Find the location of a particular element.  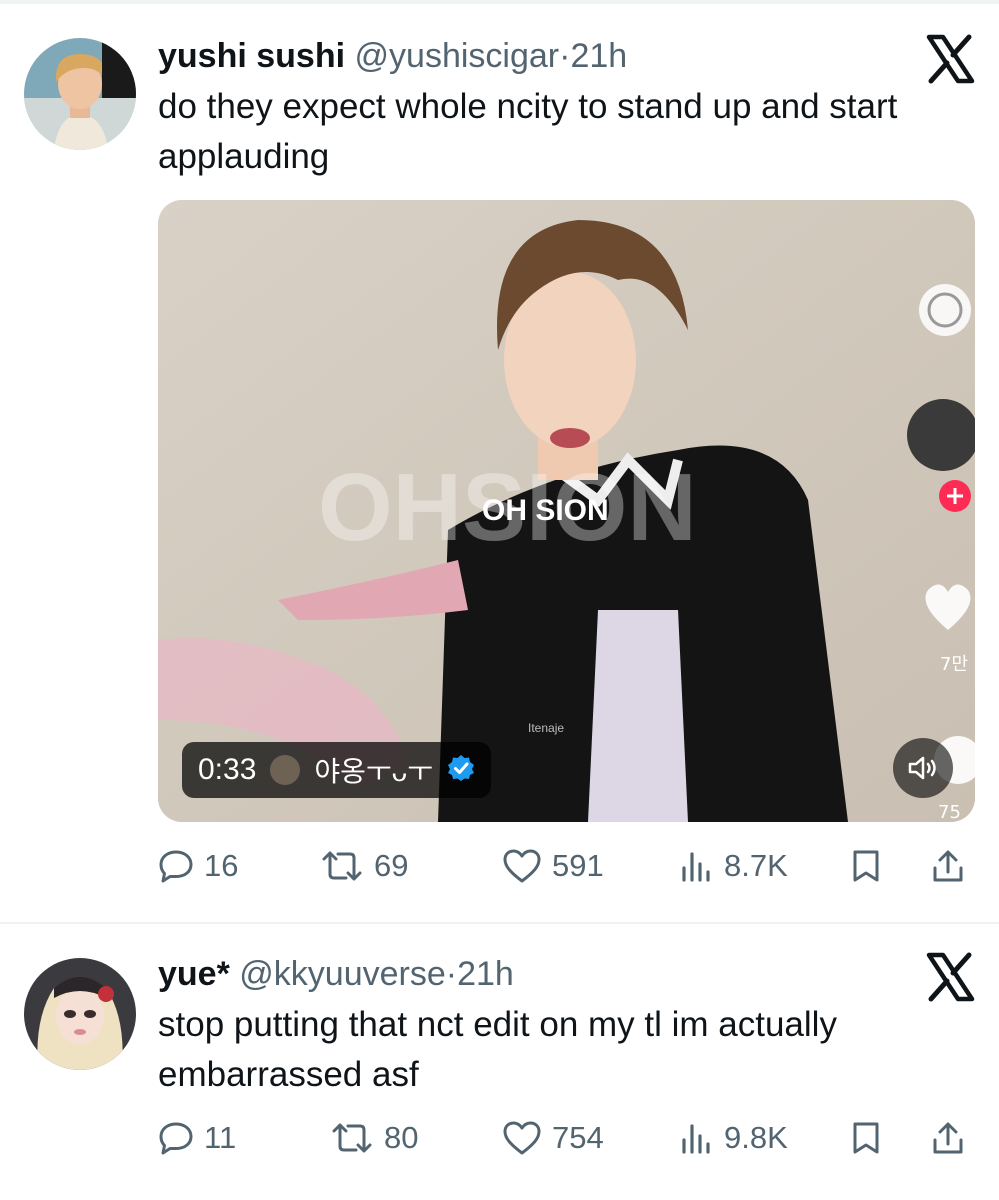

watermark-text: Itenaje is located at coordinates (546, 728).